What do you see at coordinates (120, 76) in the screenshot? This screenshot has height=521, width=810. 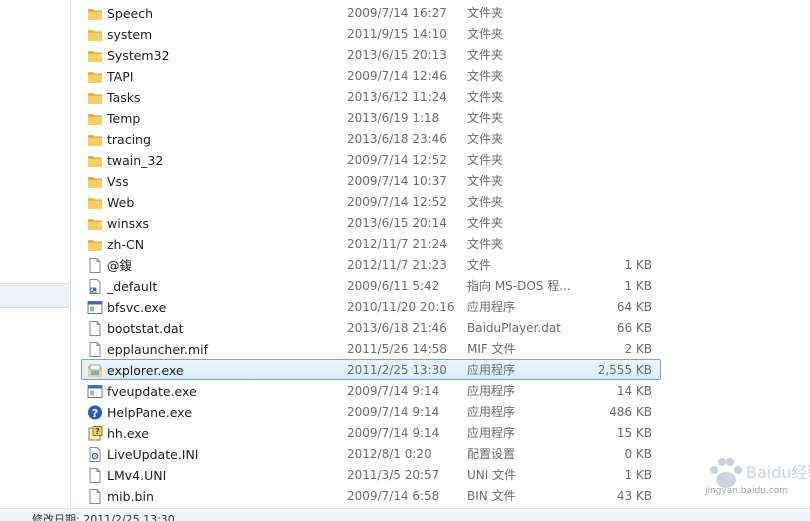 I see `file-name: TAPI` at bounding box center [120, 76].